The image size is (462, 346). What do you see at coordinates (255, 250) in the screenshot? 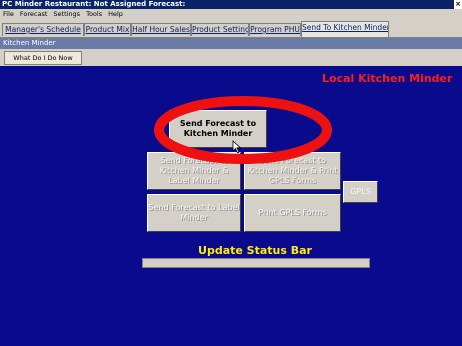
I see `update-status-label: Update Status Bar` at bounding box center [255, 250].